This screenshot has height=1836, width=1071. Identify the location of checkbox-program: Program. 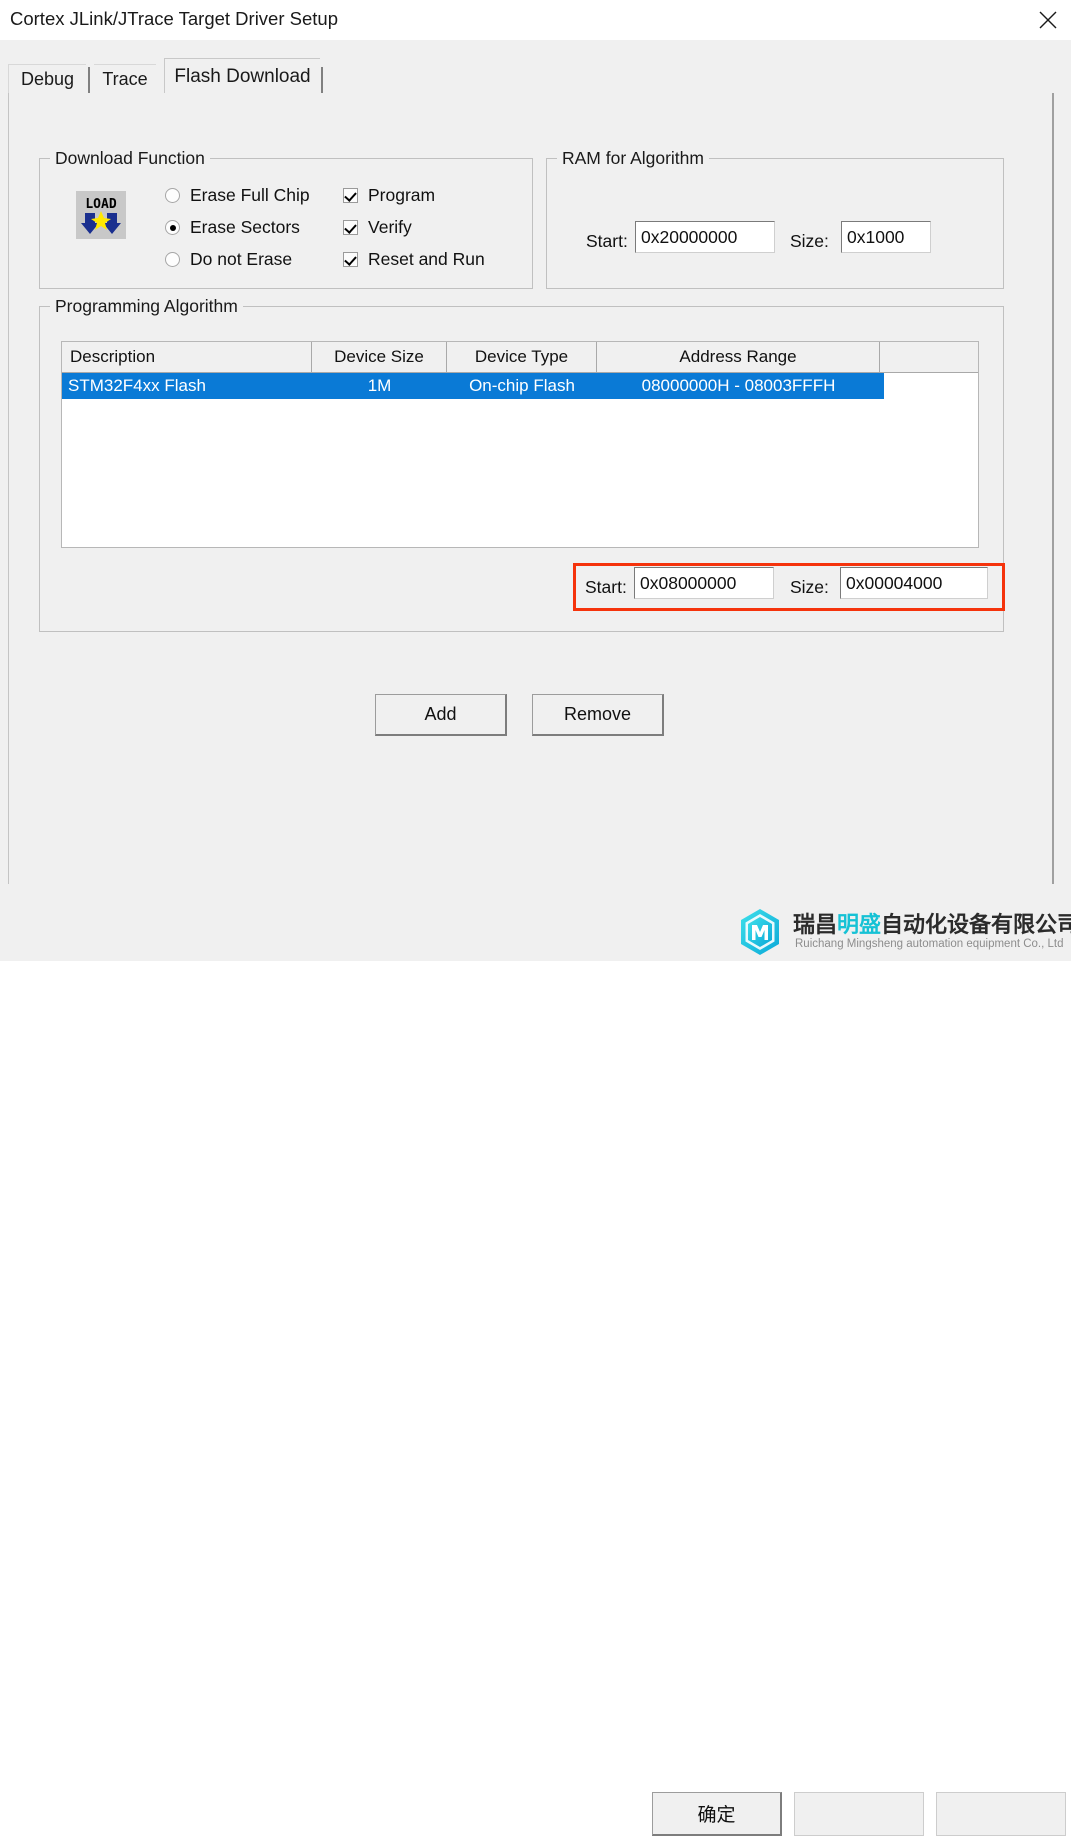
(389, 195).